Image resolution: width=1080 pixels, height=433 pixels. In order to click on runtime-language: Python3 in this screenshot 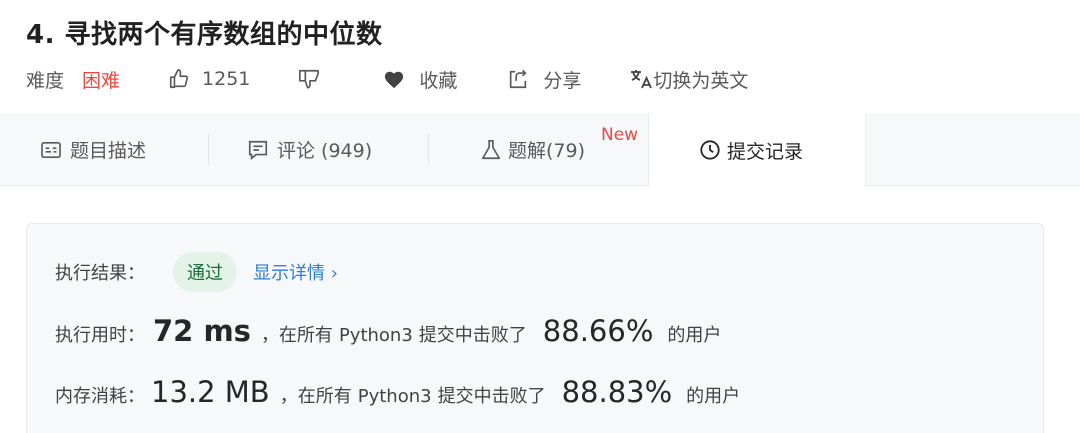, I will do `click(375, 335)`.